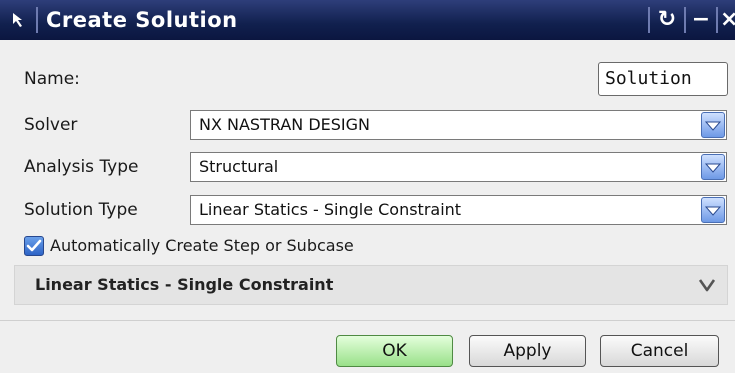  What do you see at coordinates (51, 125) in the screenshot?
I see `solver-label: Solver` at bounding box center [51, 125].